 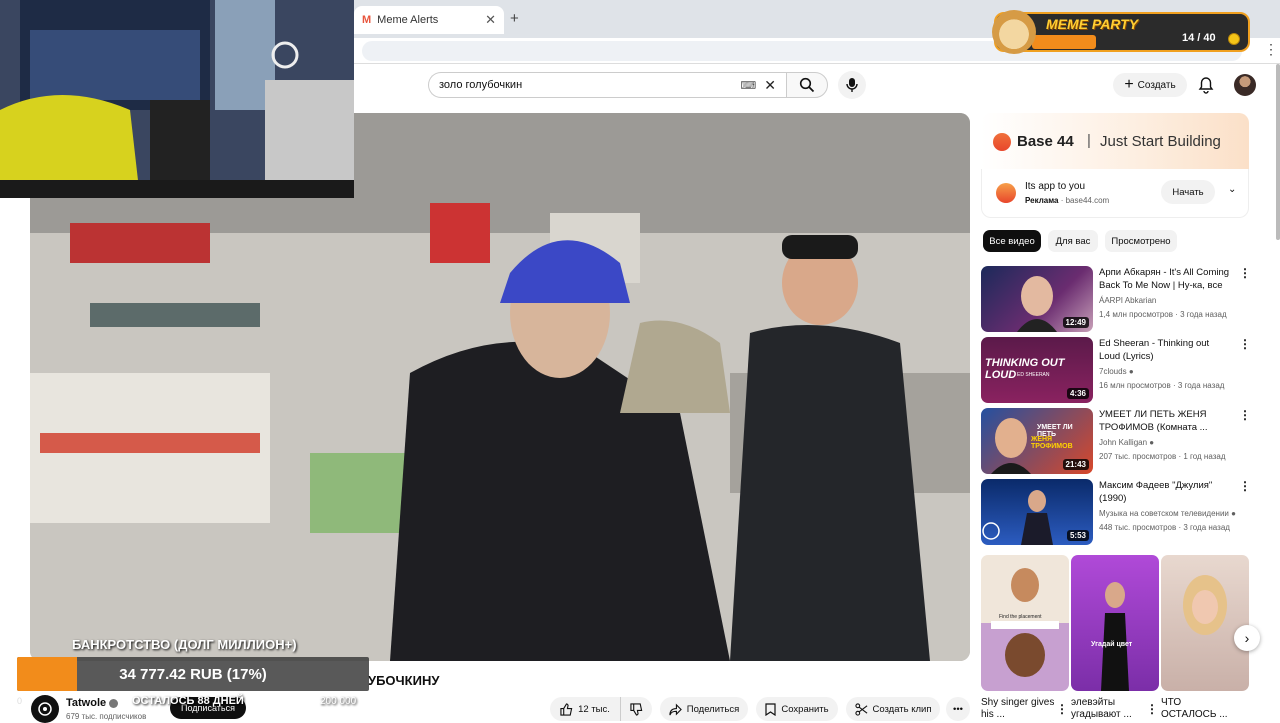 What do you see at coordinates (1037, 370) in the screenshot?
I see `video-thumbnail: THINKING OUT LOUD ED SHEERAN 4:36` at bounding box center [1037, 370].